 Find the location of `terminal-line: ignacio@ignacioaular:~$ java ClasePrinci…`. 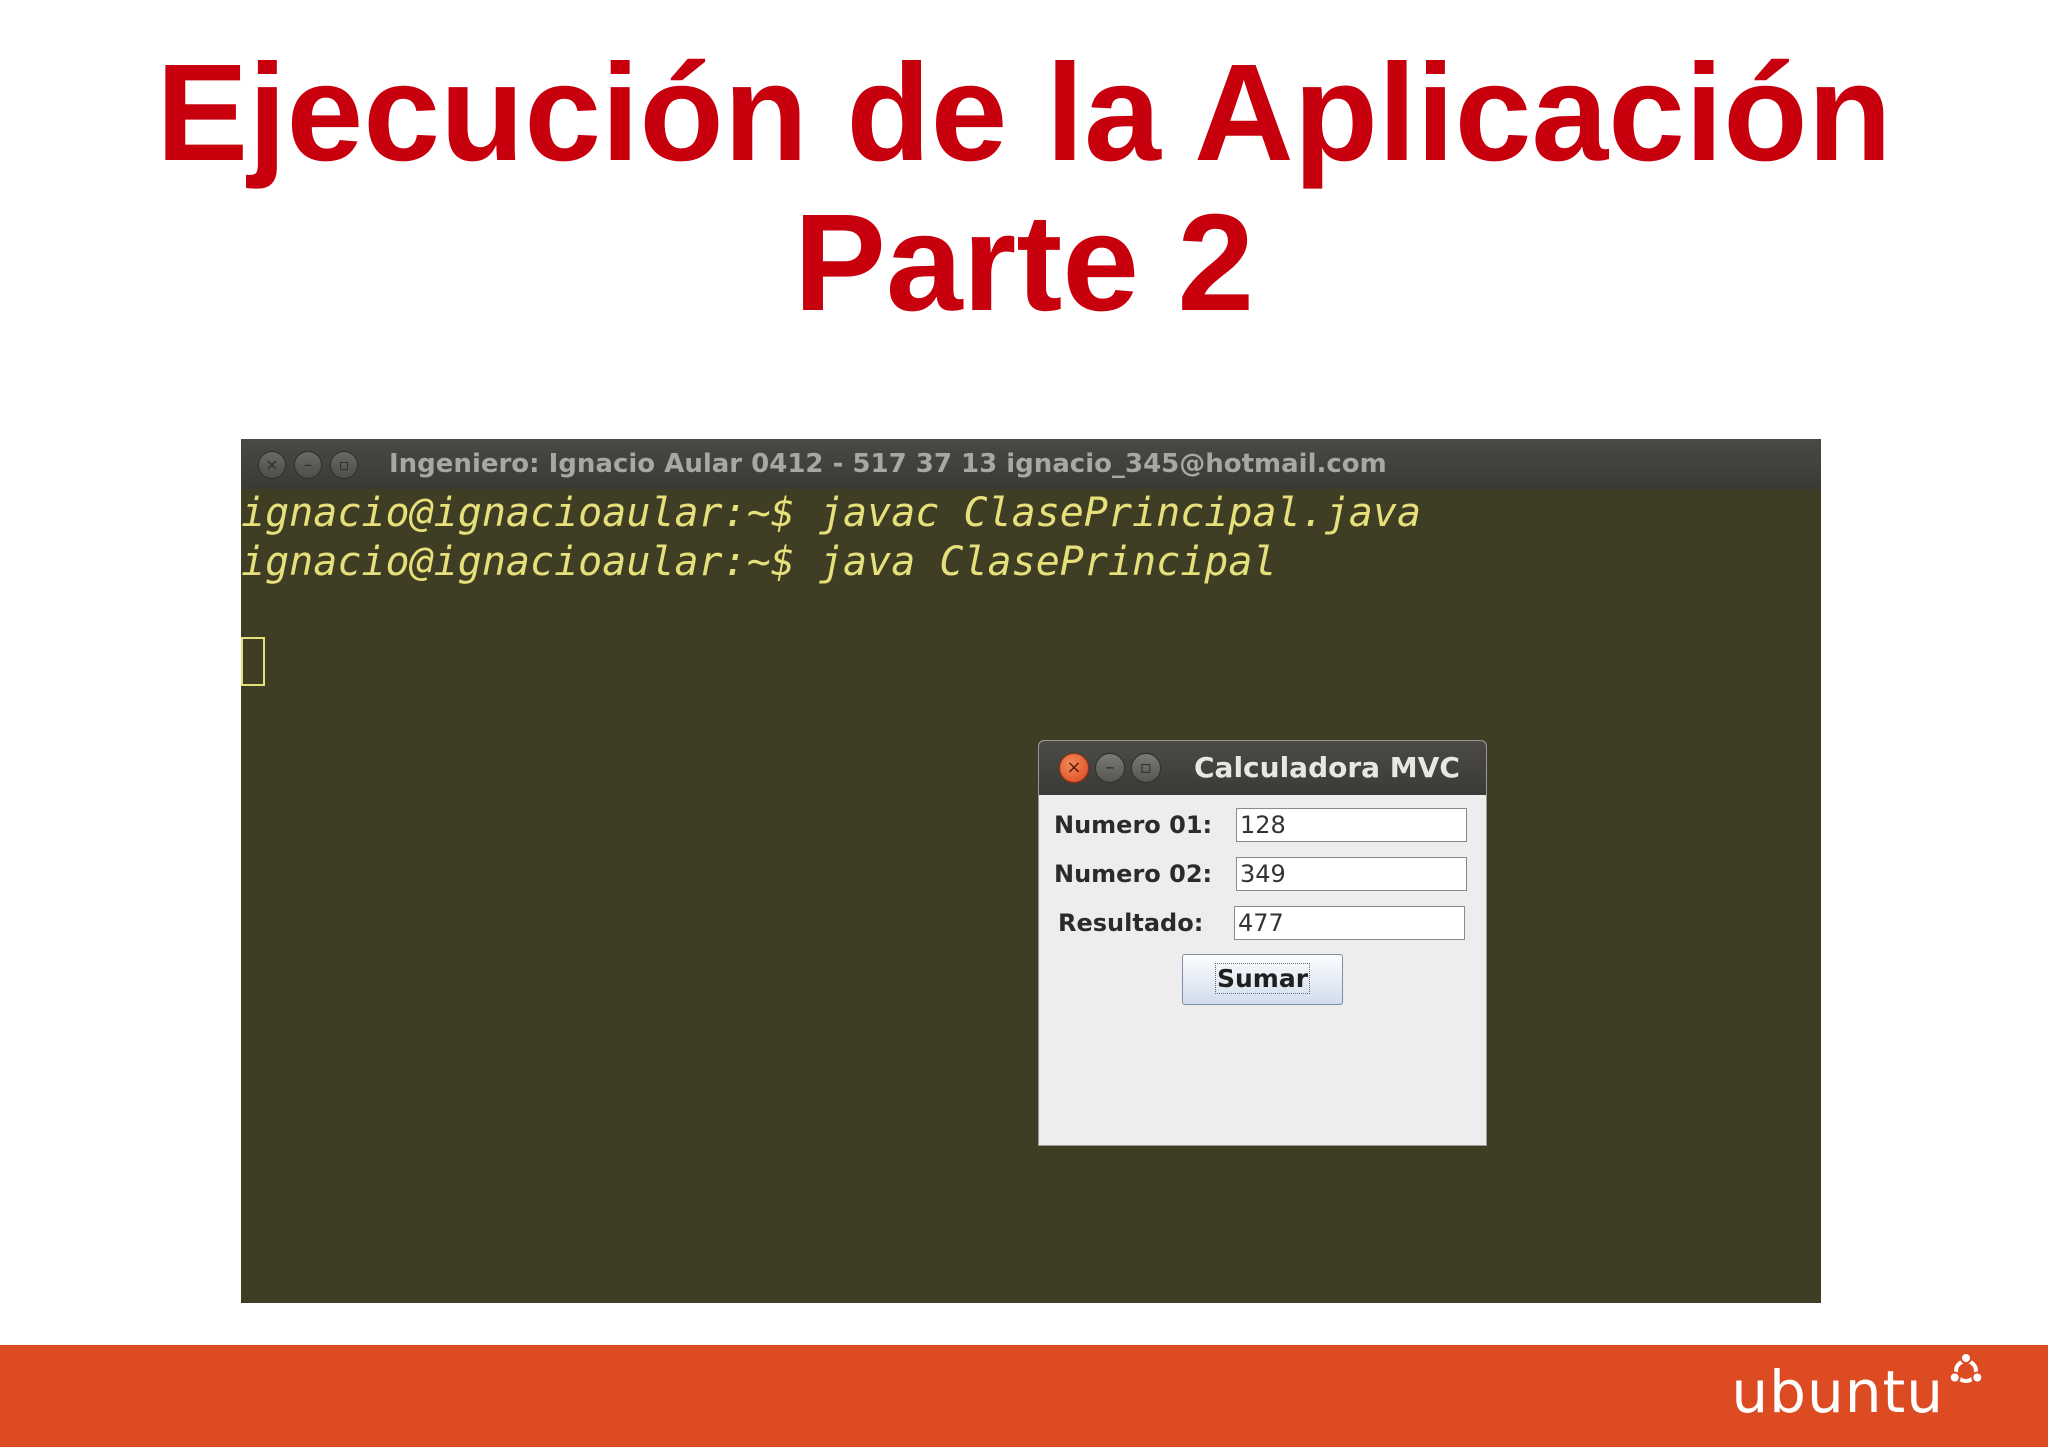

terminal-line: ignacio@ignacioaular:~$ java ClasePrinci… is located at coordinates (759, 562).